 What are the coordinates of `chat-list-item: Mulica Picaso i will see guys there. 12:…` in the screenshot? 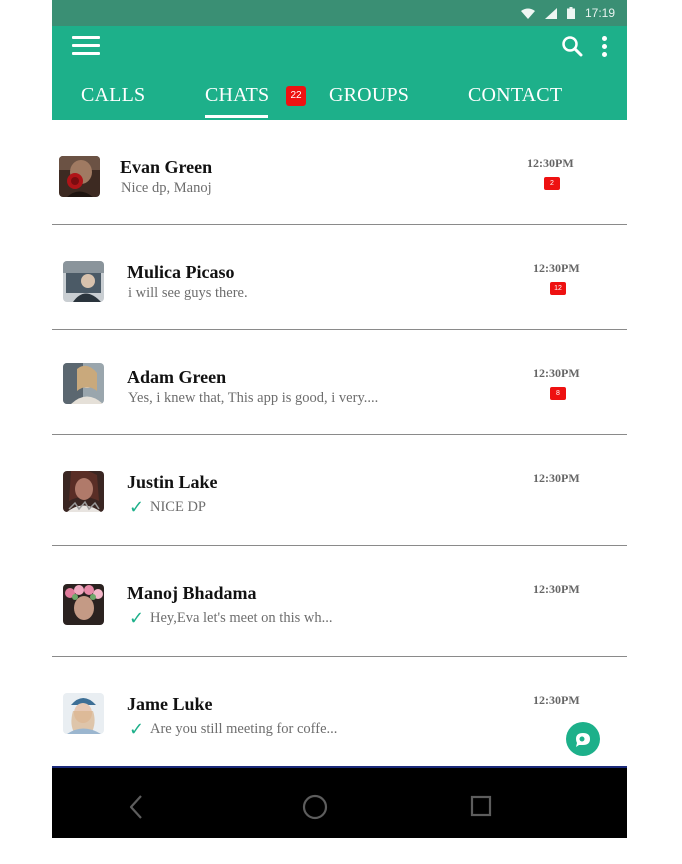 It's located at (339, 277).